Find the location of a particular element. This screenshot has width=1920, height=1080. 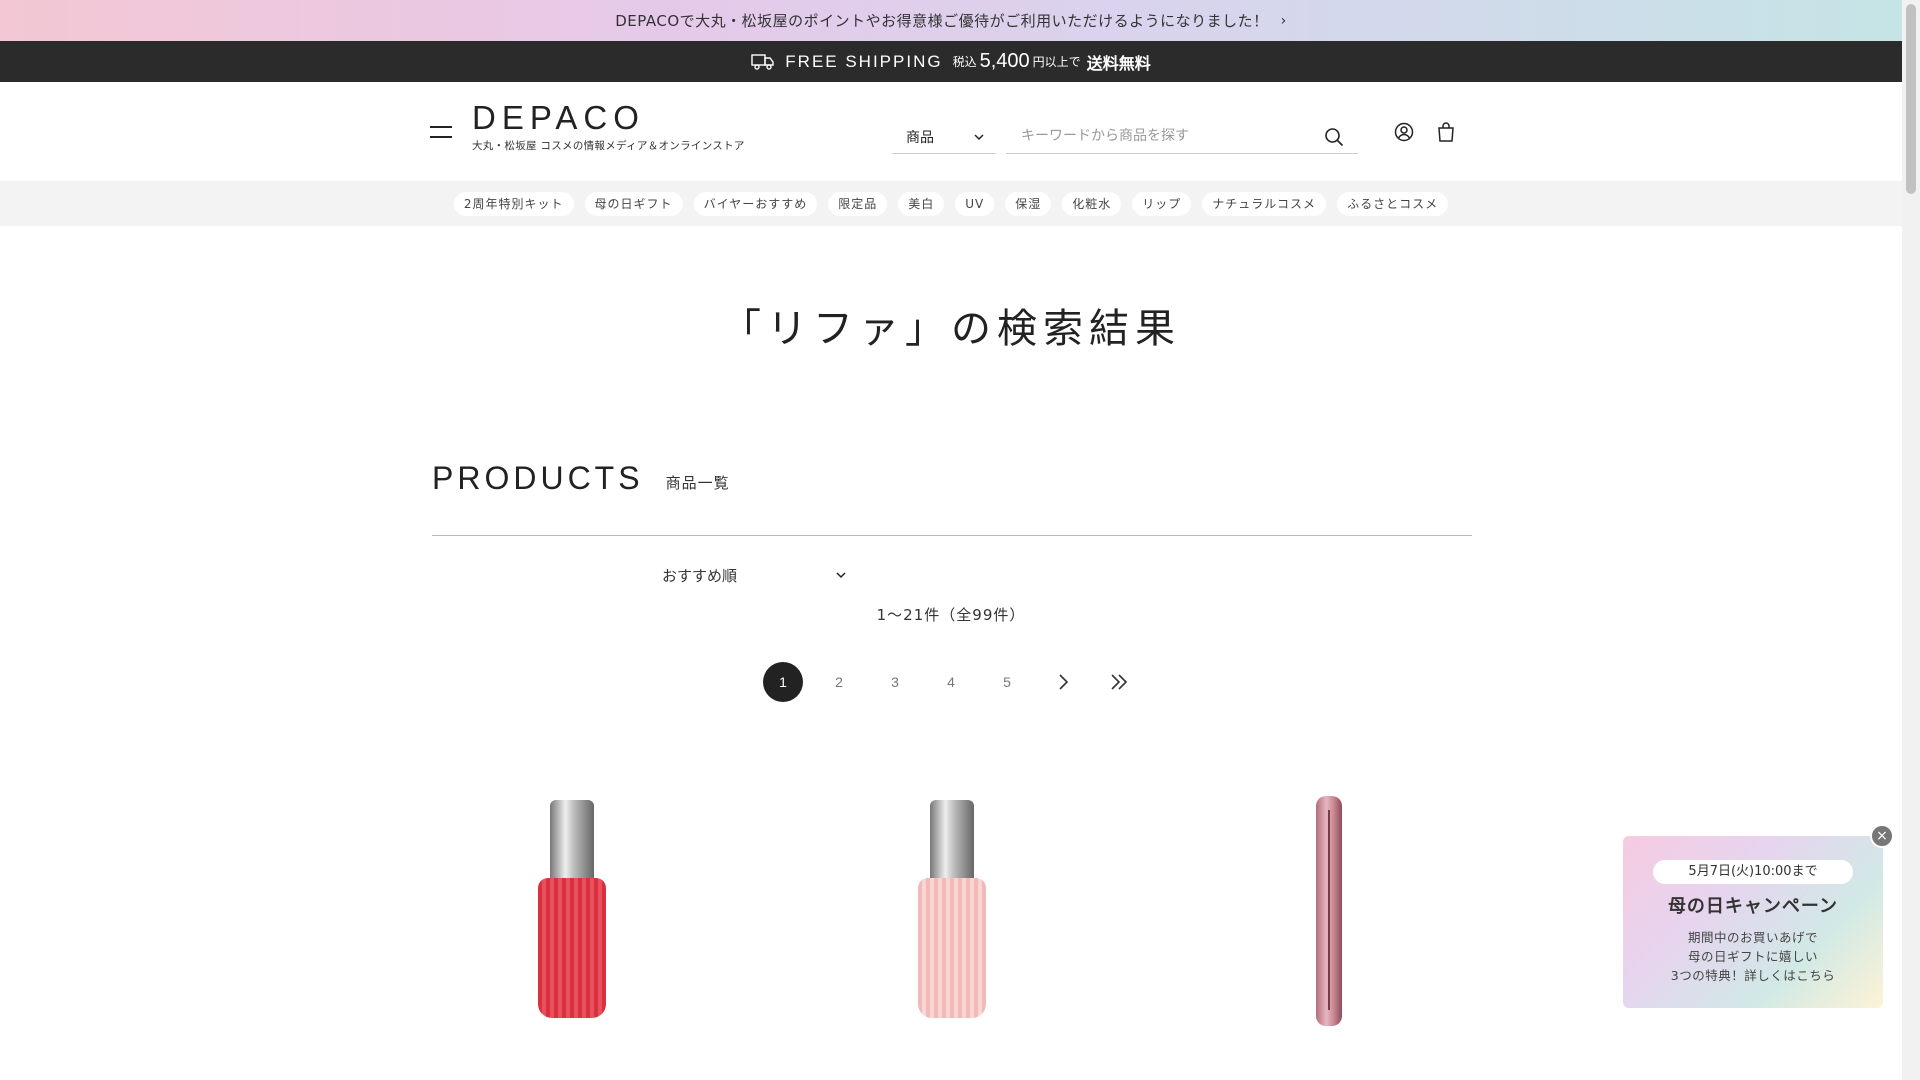

truck-icon is located at coordinates (762, 61).